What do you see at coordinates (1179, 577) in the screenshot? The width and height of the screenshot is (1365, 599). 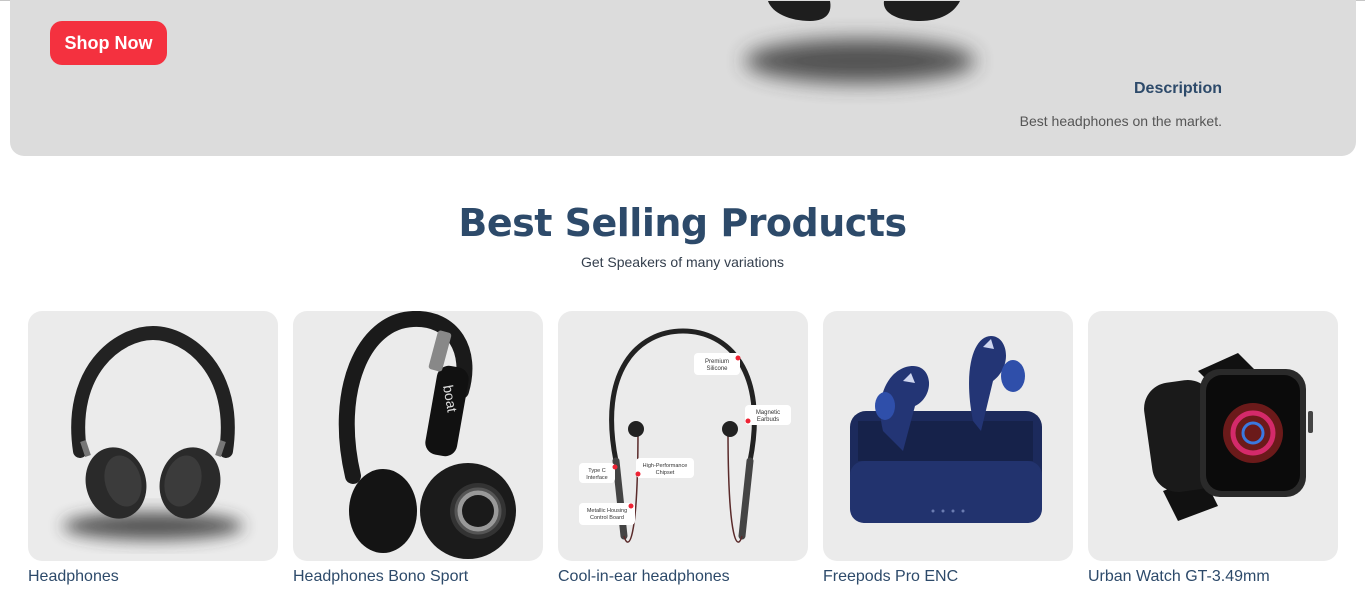 I see `product-name: Urban Watch GT-3.49mm` at bounding box center [1179, 577].